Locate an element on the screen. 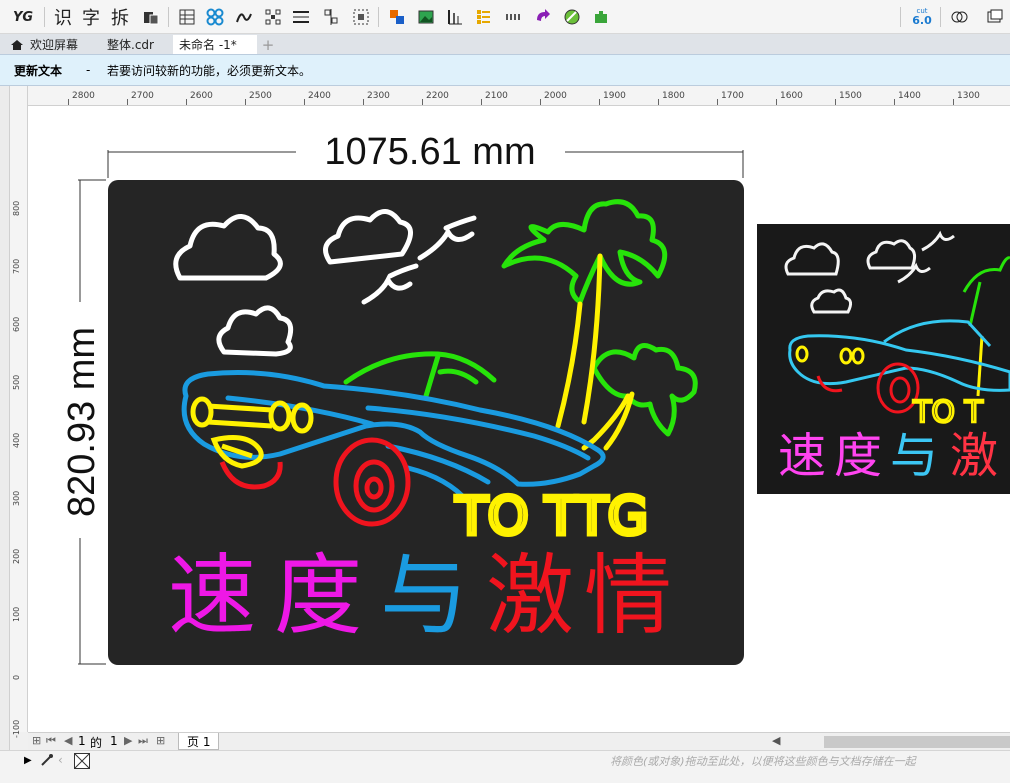 Image resolution: width=1010 pixels, height=783 pixels. tab-welcome: 欢迎屏幕 is located at coordinates (44, 44).